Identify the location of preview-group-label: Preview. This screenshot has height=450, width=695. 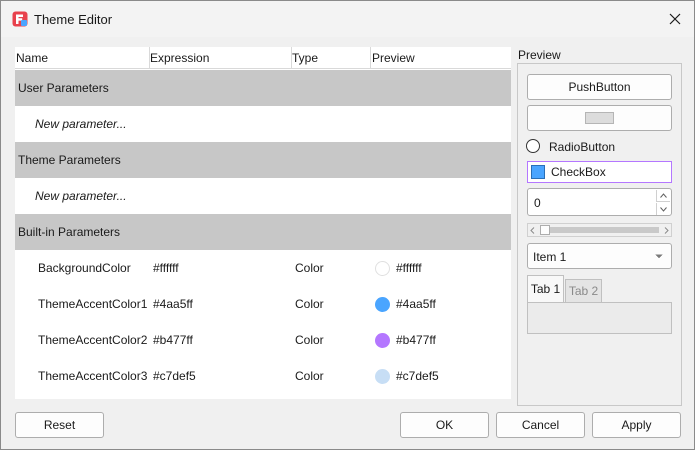
(539, 55).